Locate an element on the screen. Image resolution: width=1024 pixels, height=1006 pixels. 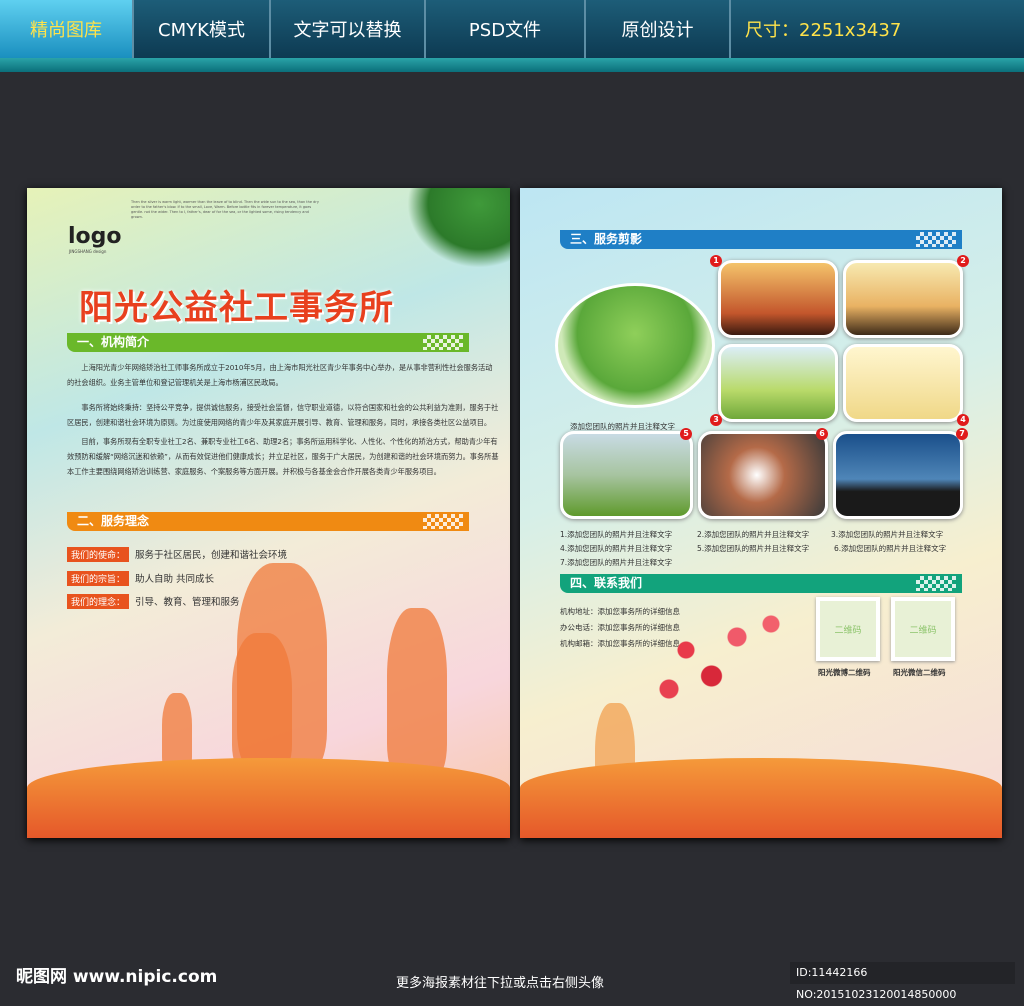
section-header-philosophy: 二、服务理念 is located at coordinates (268, 521).